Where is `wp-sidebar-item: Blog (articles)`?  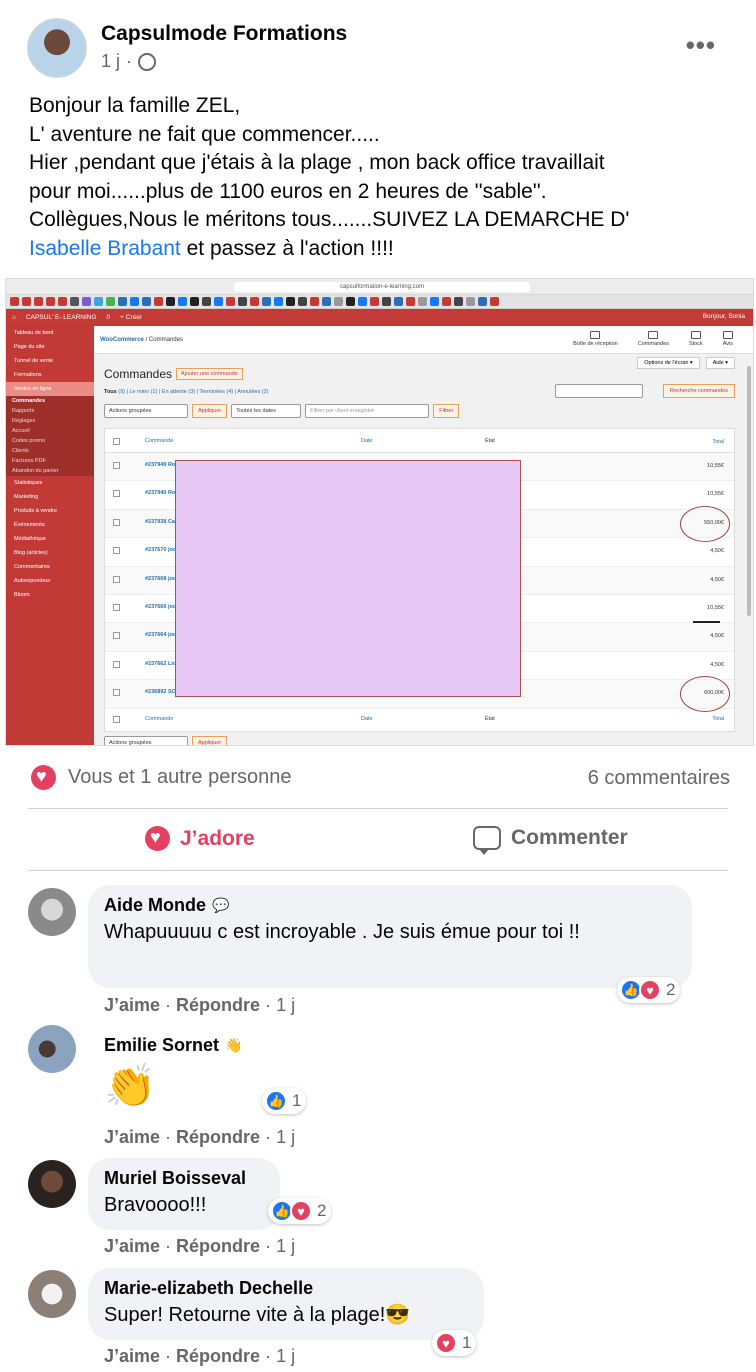 wp-sidebar-item: Blog (articles) is located at coordinates (31, 553).